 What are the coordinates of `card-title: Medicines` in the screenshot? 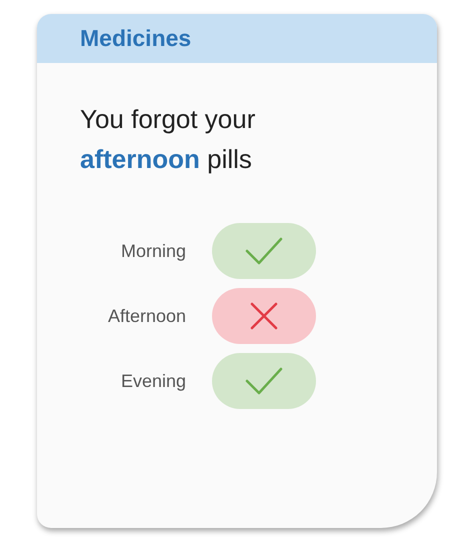 It's located at (136, 38).